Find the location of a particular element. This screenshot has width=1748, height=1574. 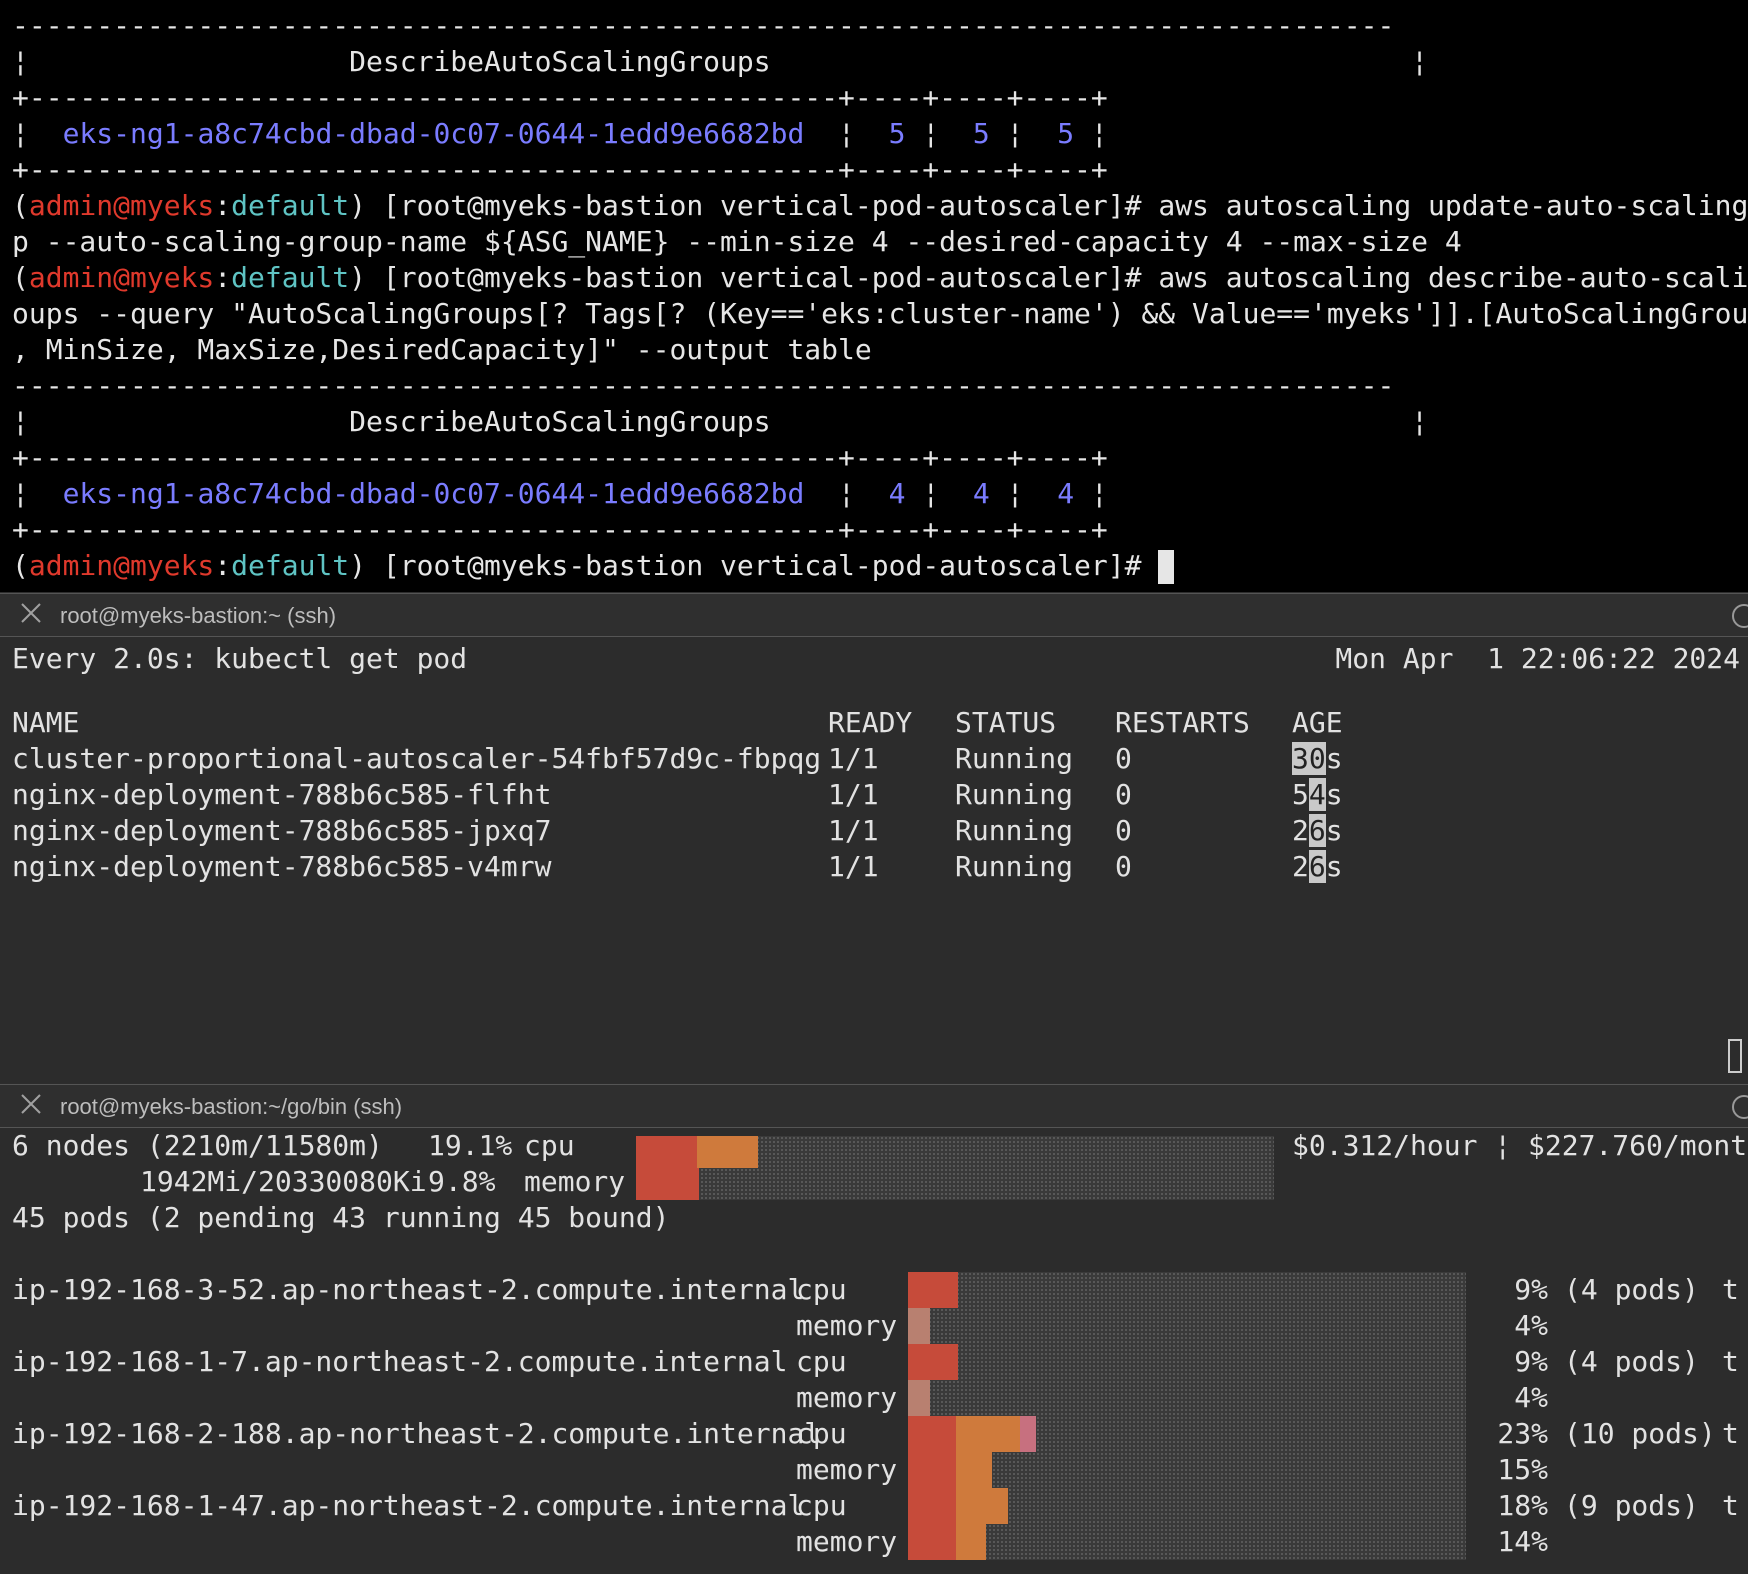

node-pod-count: (4 pods) is located at coordinates (1631, 1289).